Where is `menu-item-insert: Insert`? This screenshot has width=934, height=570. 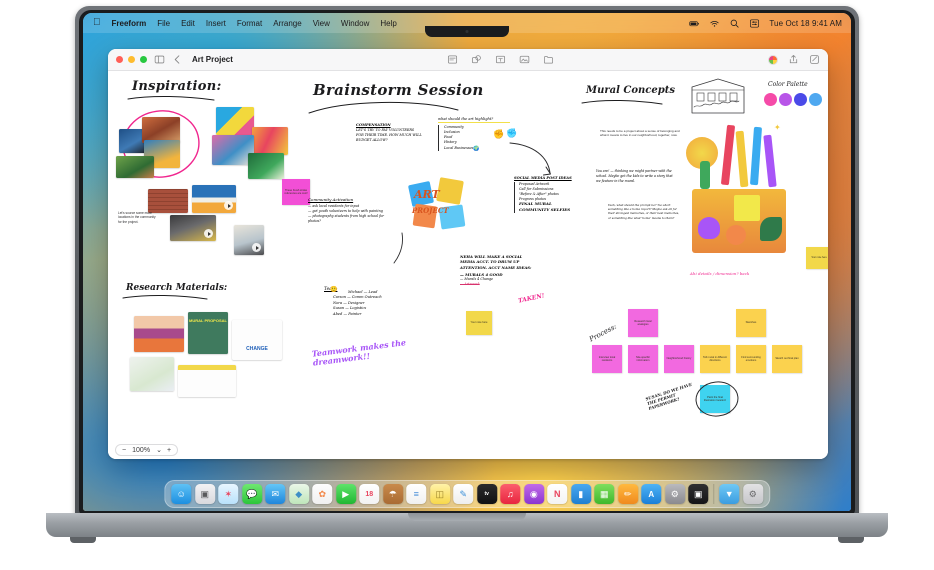 menu-item-insert: Insert is located at coordinates (216, 23).